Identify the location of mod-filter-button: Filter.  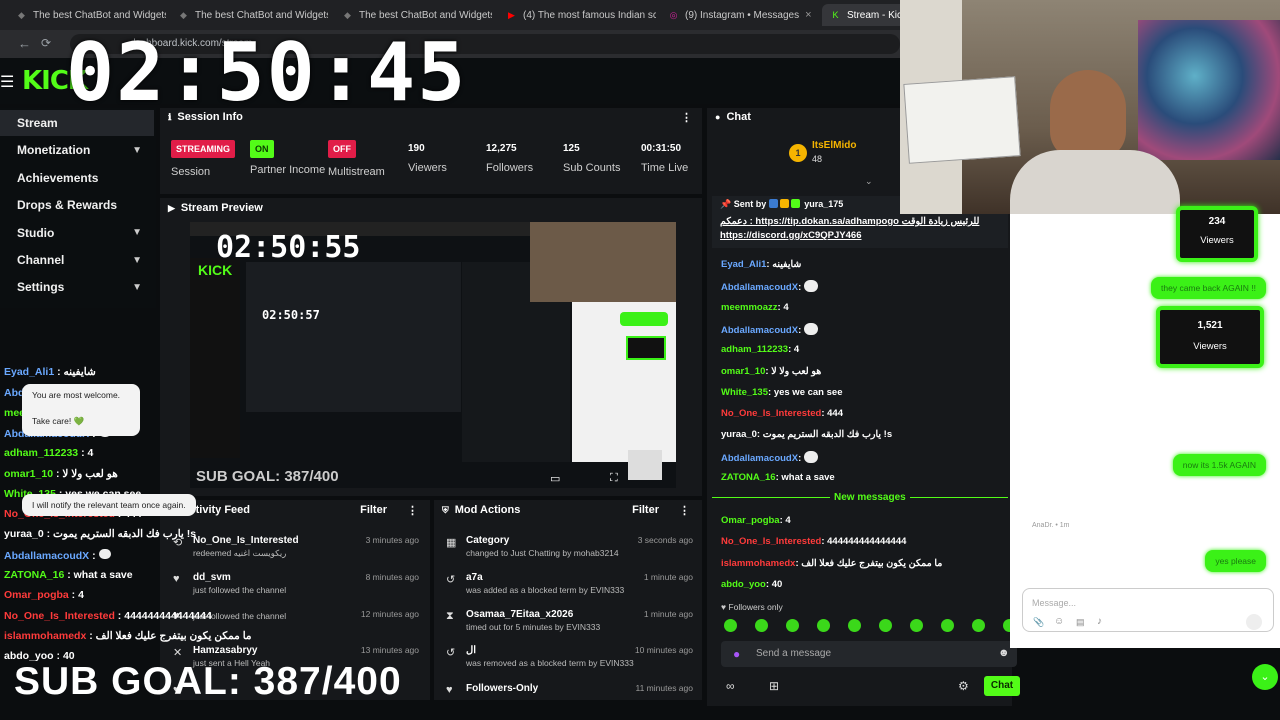
(645, 510).